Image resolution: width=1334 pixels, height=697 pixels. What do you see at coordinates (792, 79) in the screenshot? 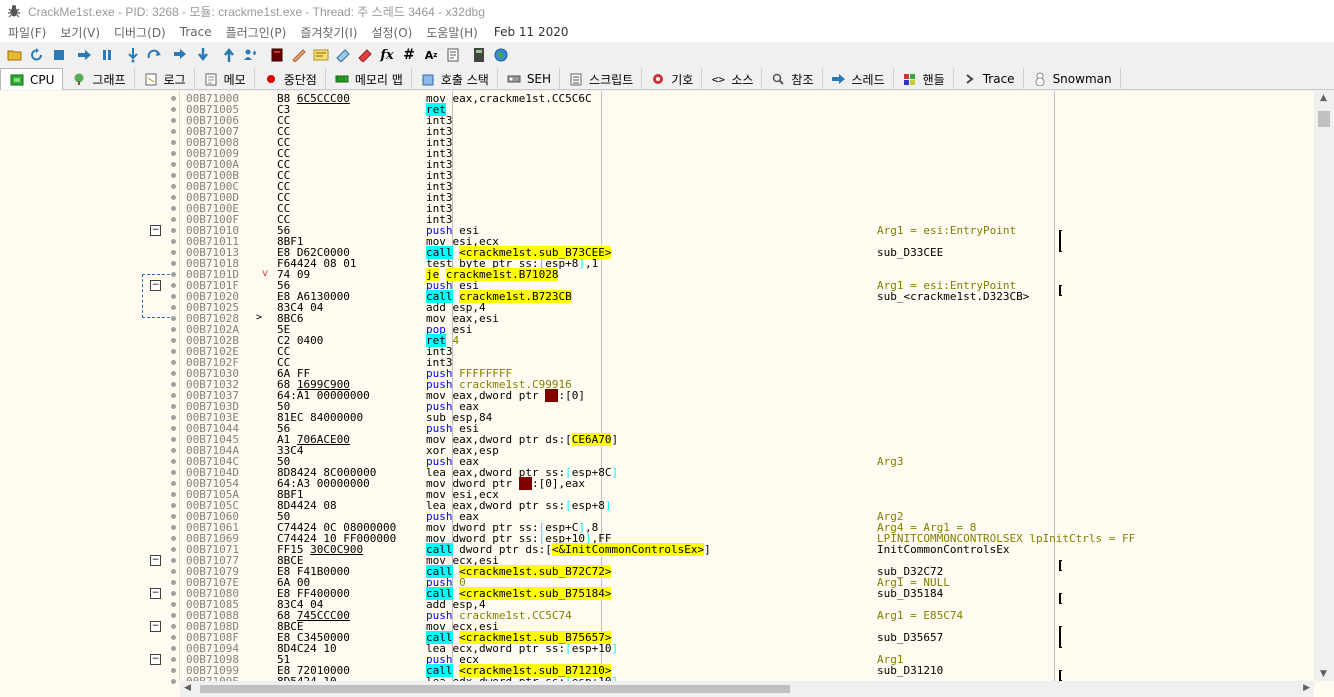
I see `tab-references: 참조` at bounding box center [792, 79].